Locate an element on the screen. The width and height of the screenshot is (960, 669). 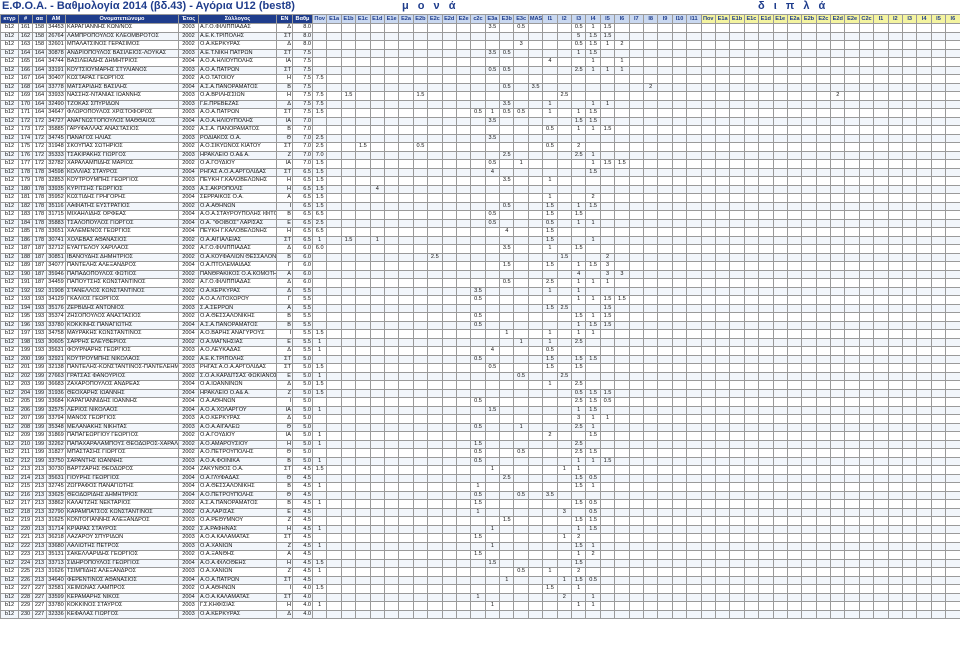
position-cell: 168 is located at coordinates (25, 87).